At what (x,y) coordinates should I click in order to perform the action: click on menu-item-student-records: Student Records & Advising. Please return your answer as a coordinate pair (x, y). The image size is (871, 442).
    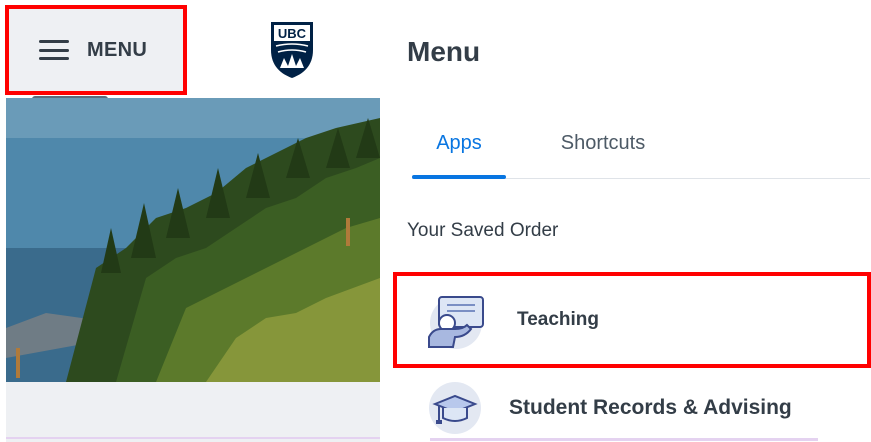
    Looking at the image, I should click on (632, 408).